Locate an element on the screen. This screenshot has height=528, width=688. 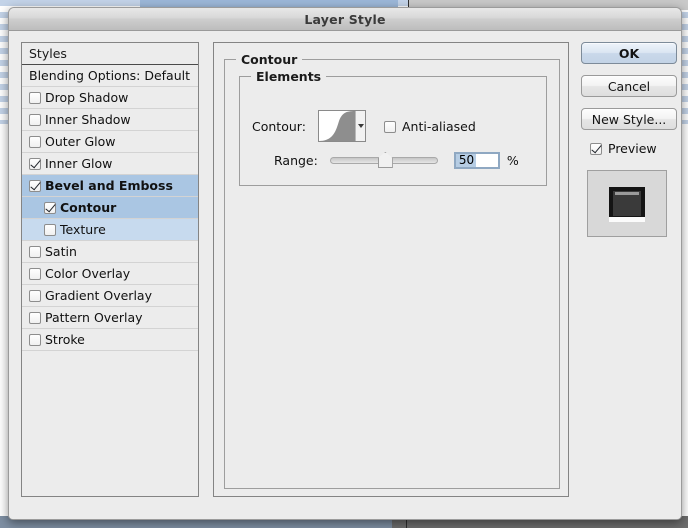
sidebar-item-gradient-overlay: Gradient Overlay is located at coordinates (110, 296).